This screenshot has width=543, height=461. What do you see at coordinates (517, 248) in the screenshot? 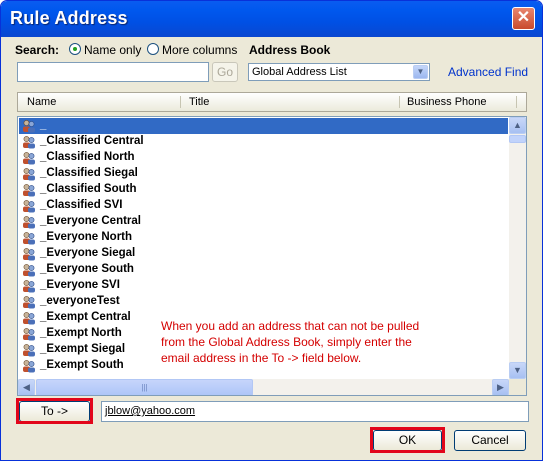
I see `vertical-scrollbar: ▲ ▼` at bounding box center [517, 248].